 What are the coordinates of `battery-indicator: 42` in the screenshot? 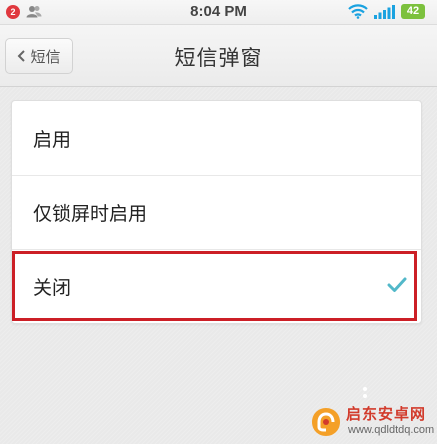 It's located at (413, 11).